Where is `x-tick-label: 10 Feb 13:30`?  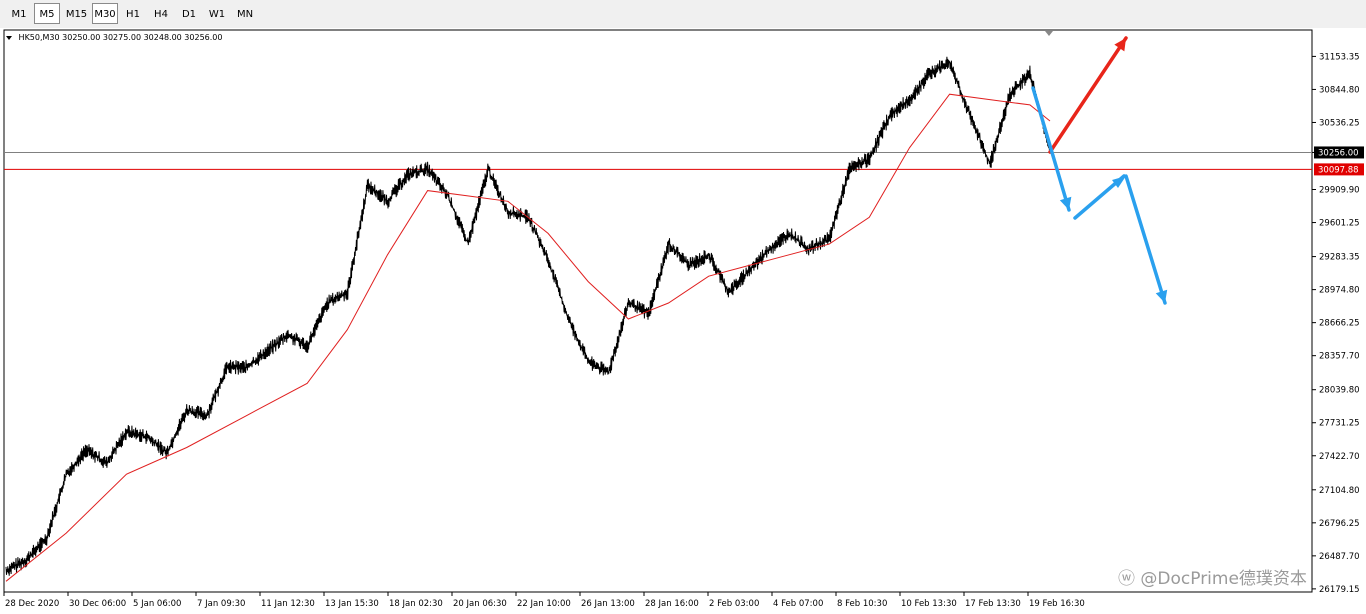
x-tick-label: 10 Feb 13:30 is located at coordinates (929, 604).